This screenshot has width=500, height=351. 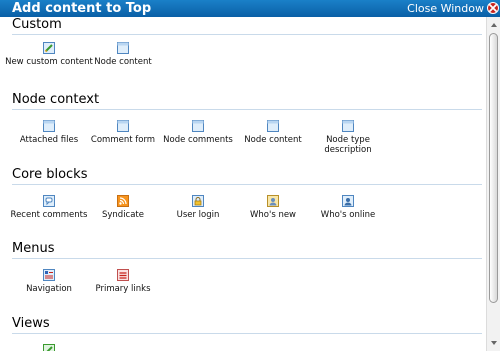 I want to click on view-icon, so click(x=49, y=347).